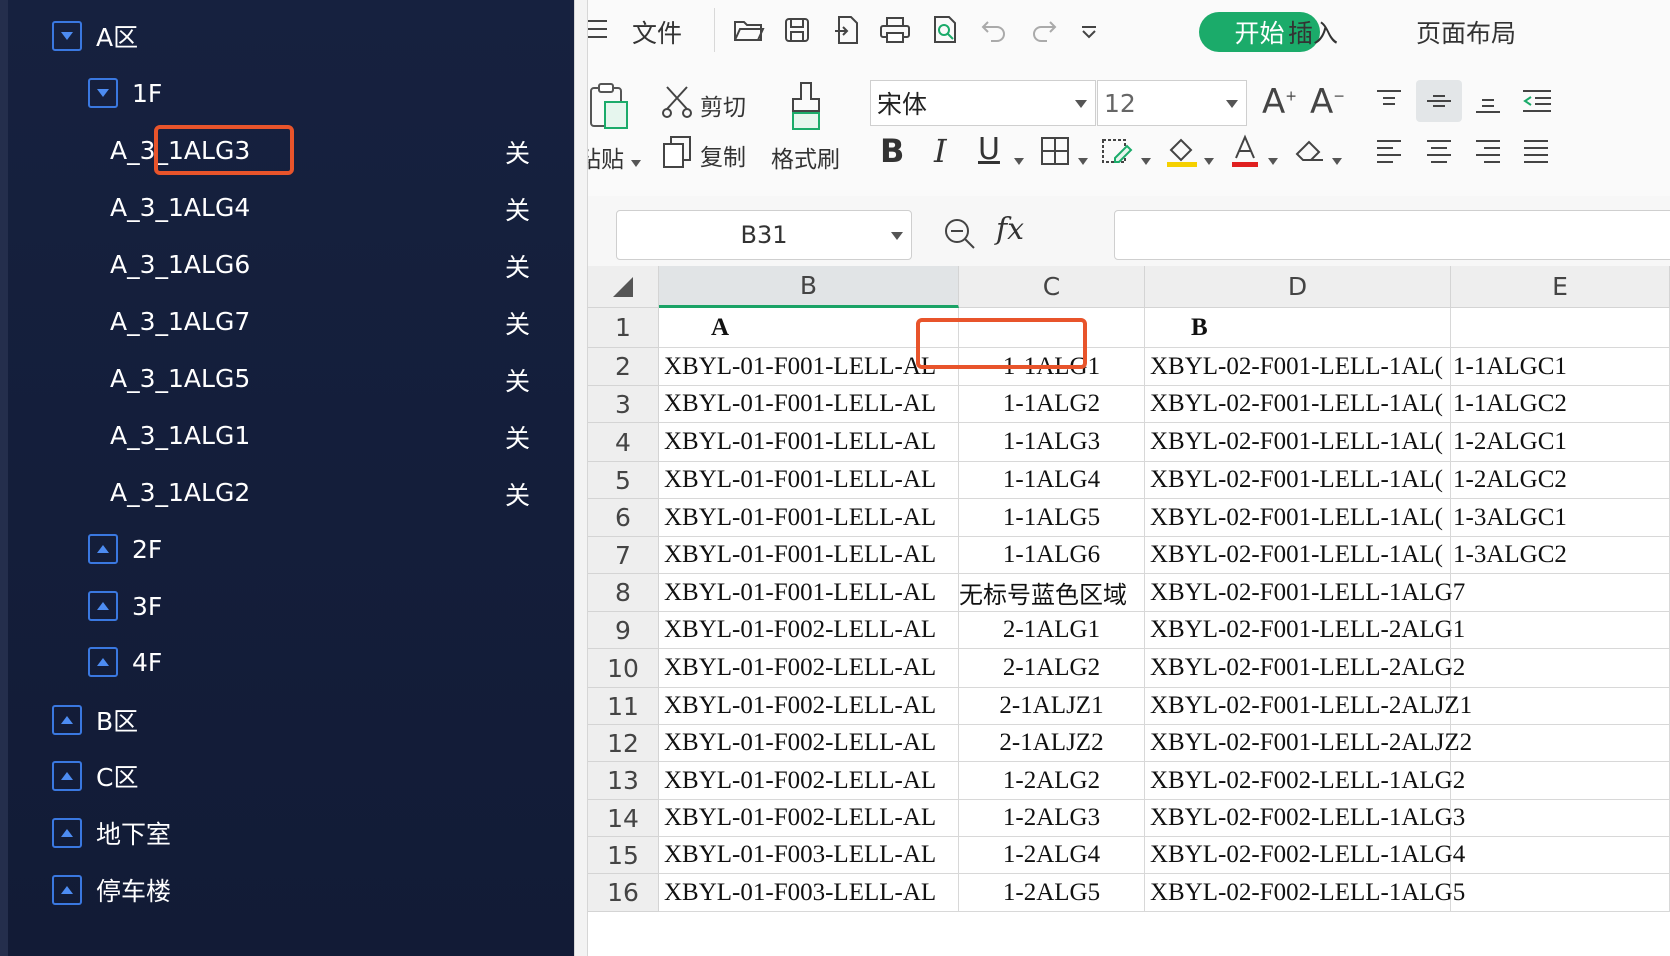 This screenshot has height=956, width=1670. What do you see at coordinates (1337, 159) in the screenshot?
I see `clear-format-dropdown-icon` at bounding box center [1337, 159].